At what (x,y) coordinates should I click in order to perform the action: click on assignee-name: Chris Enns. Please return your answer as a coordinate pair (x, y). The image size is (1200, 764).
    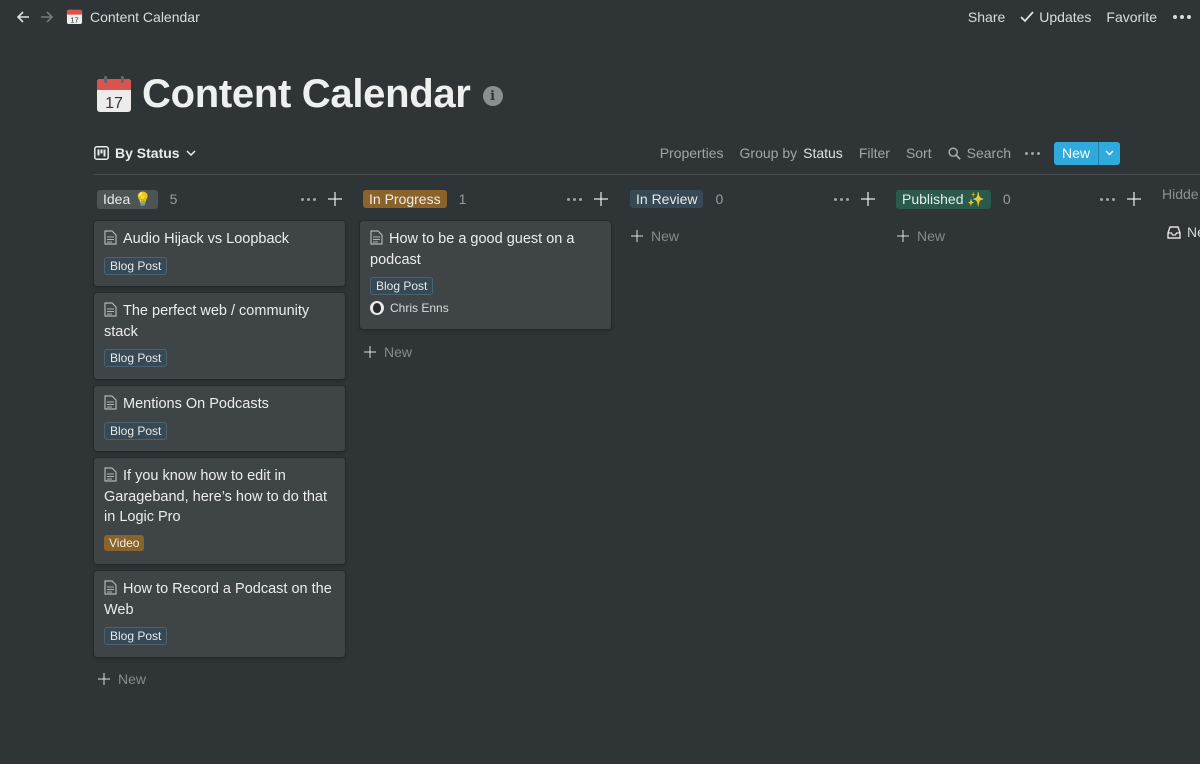
    Looking at the image, I should click on (419, 308).